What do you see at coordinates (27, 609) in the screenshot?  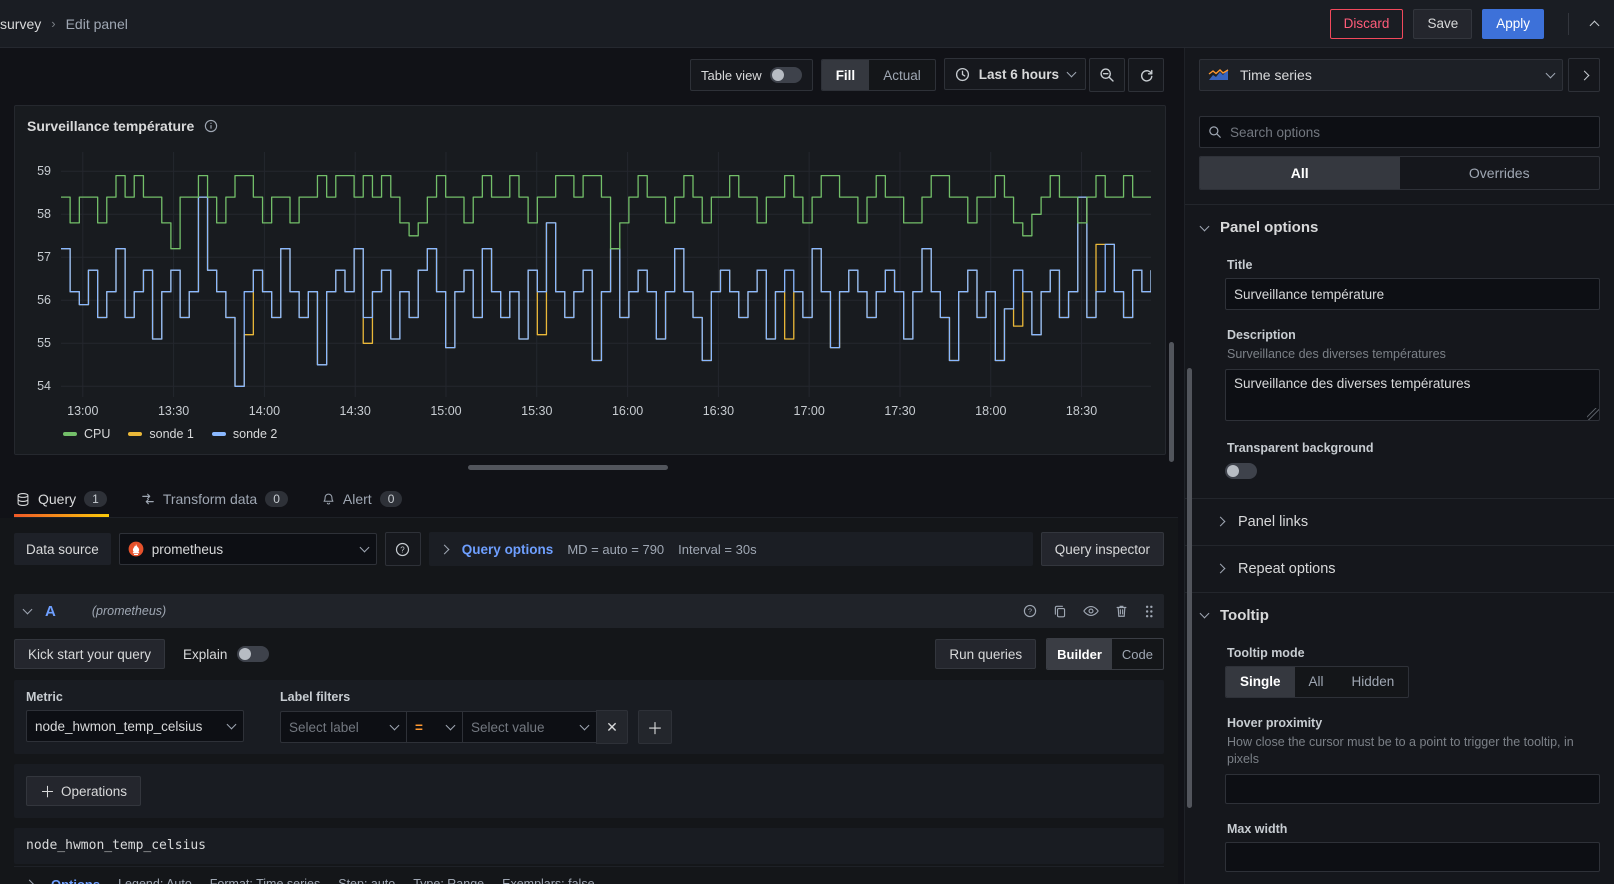 I see `collapse-query-icon` at bounding box center [27, 609].